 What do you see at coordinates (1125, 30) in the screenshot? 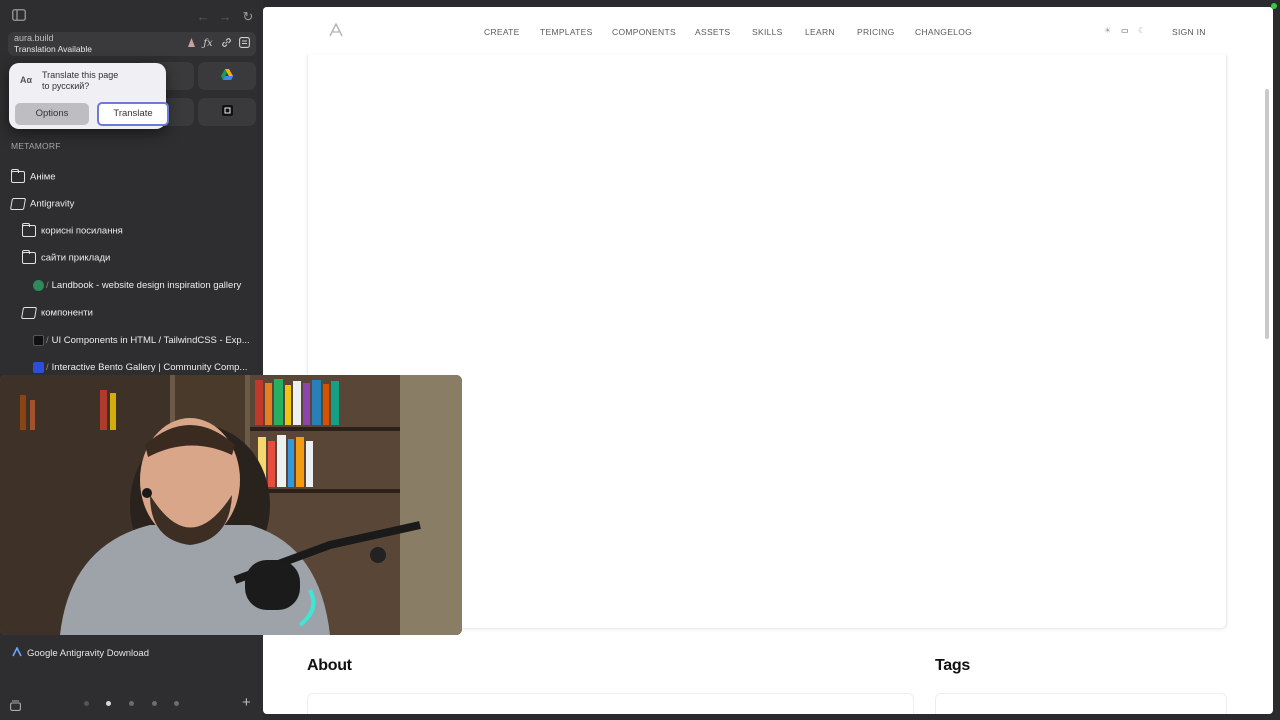
I see `system-mode-icon: ▭` at bounding box center [1125, 30].